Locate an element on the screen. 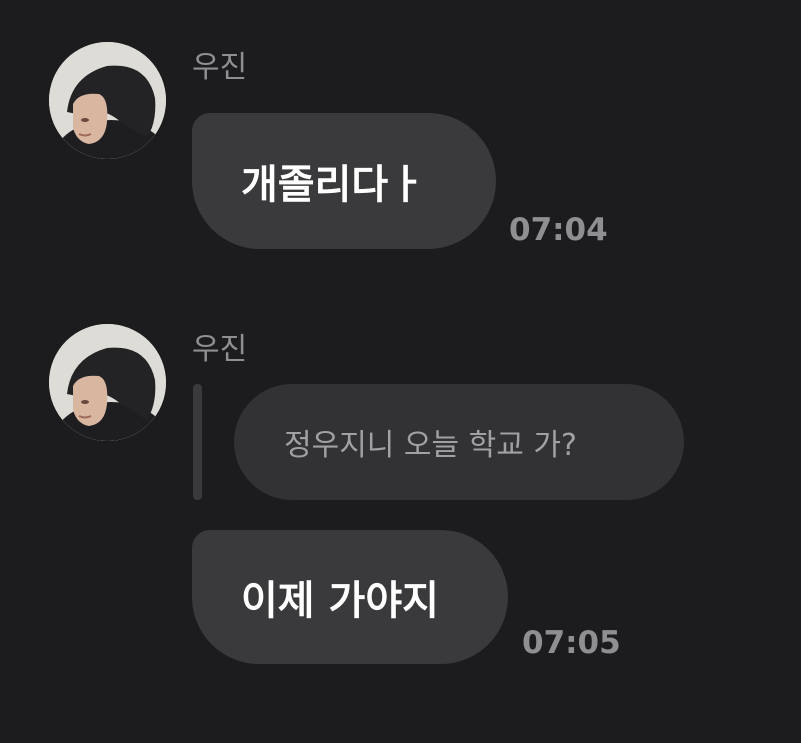  message-text: 이제 가야지 is located at coordinates (340, 601).